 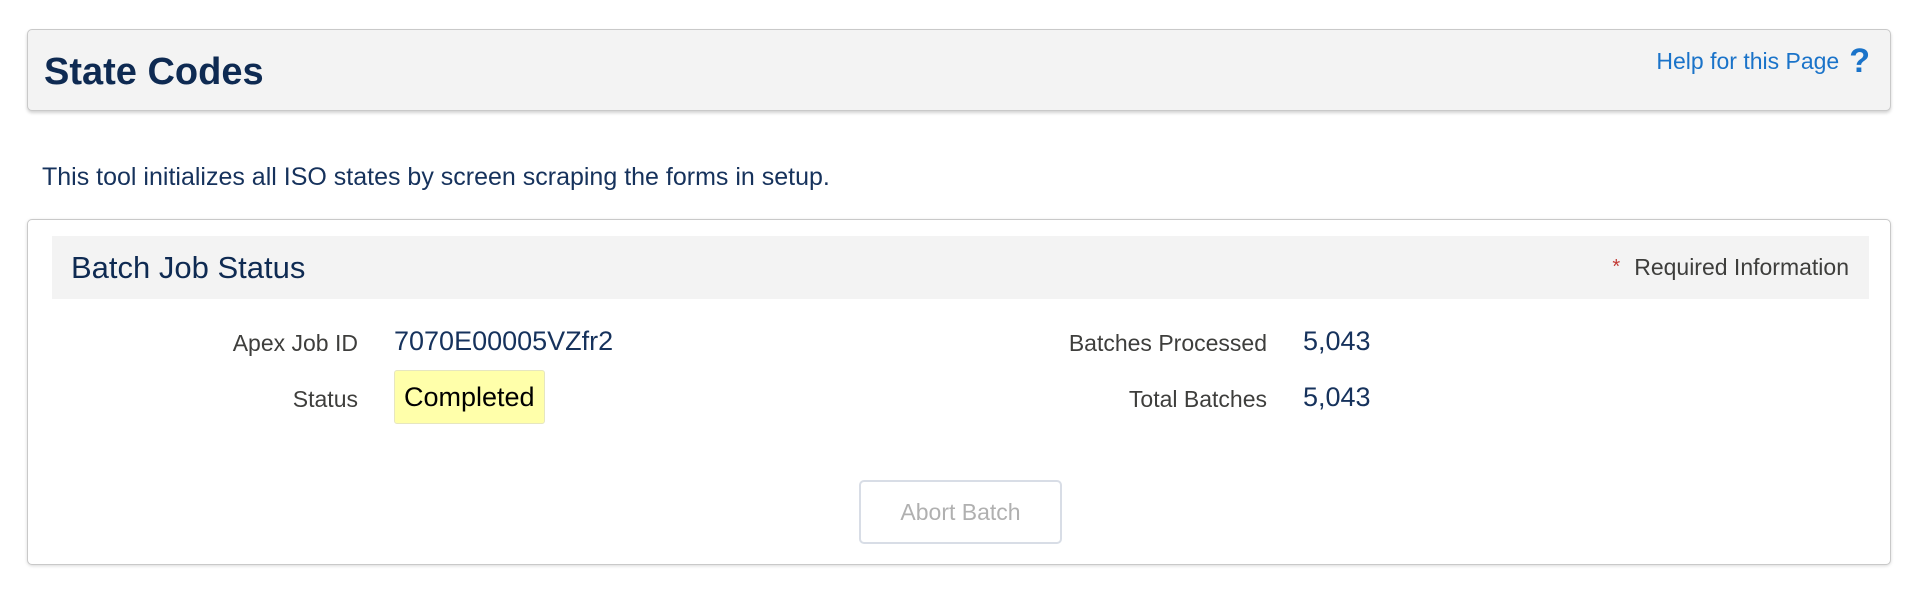 I want to click on apex-job-id-value: 7070E00005VZfr2, so click(x=504, y=341).